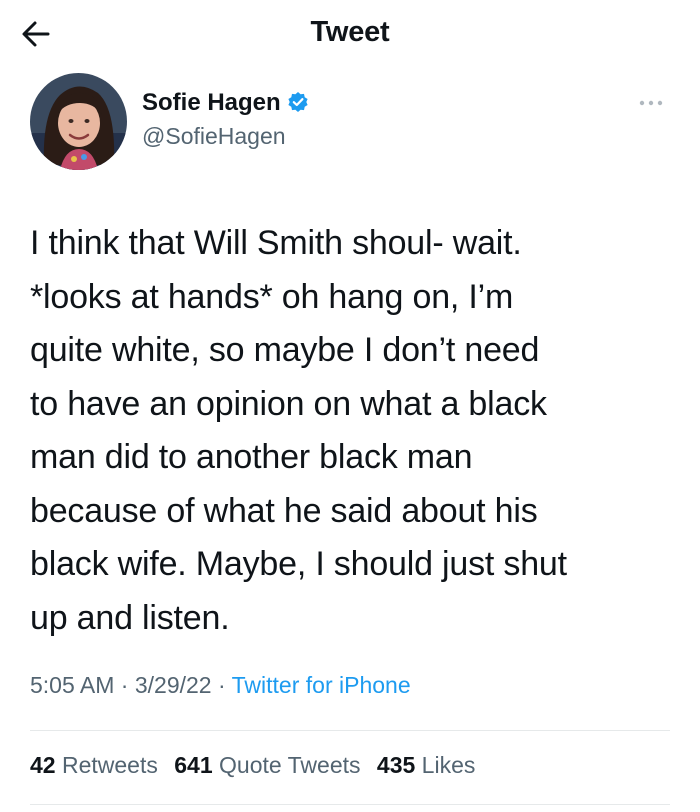  What do you see at coordinates (193, 765) in the screenshot?
I see `quote-tweets-count: 641` at bounding box center [193, 765].